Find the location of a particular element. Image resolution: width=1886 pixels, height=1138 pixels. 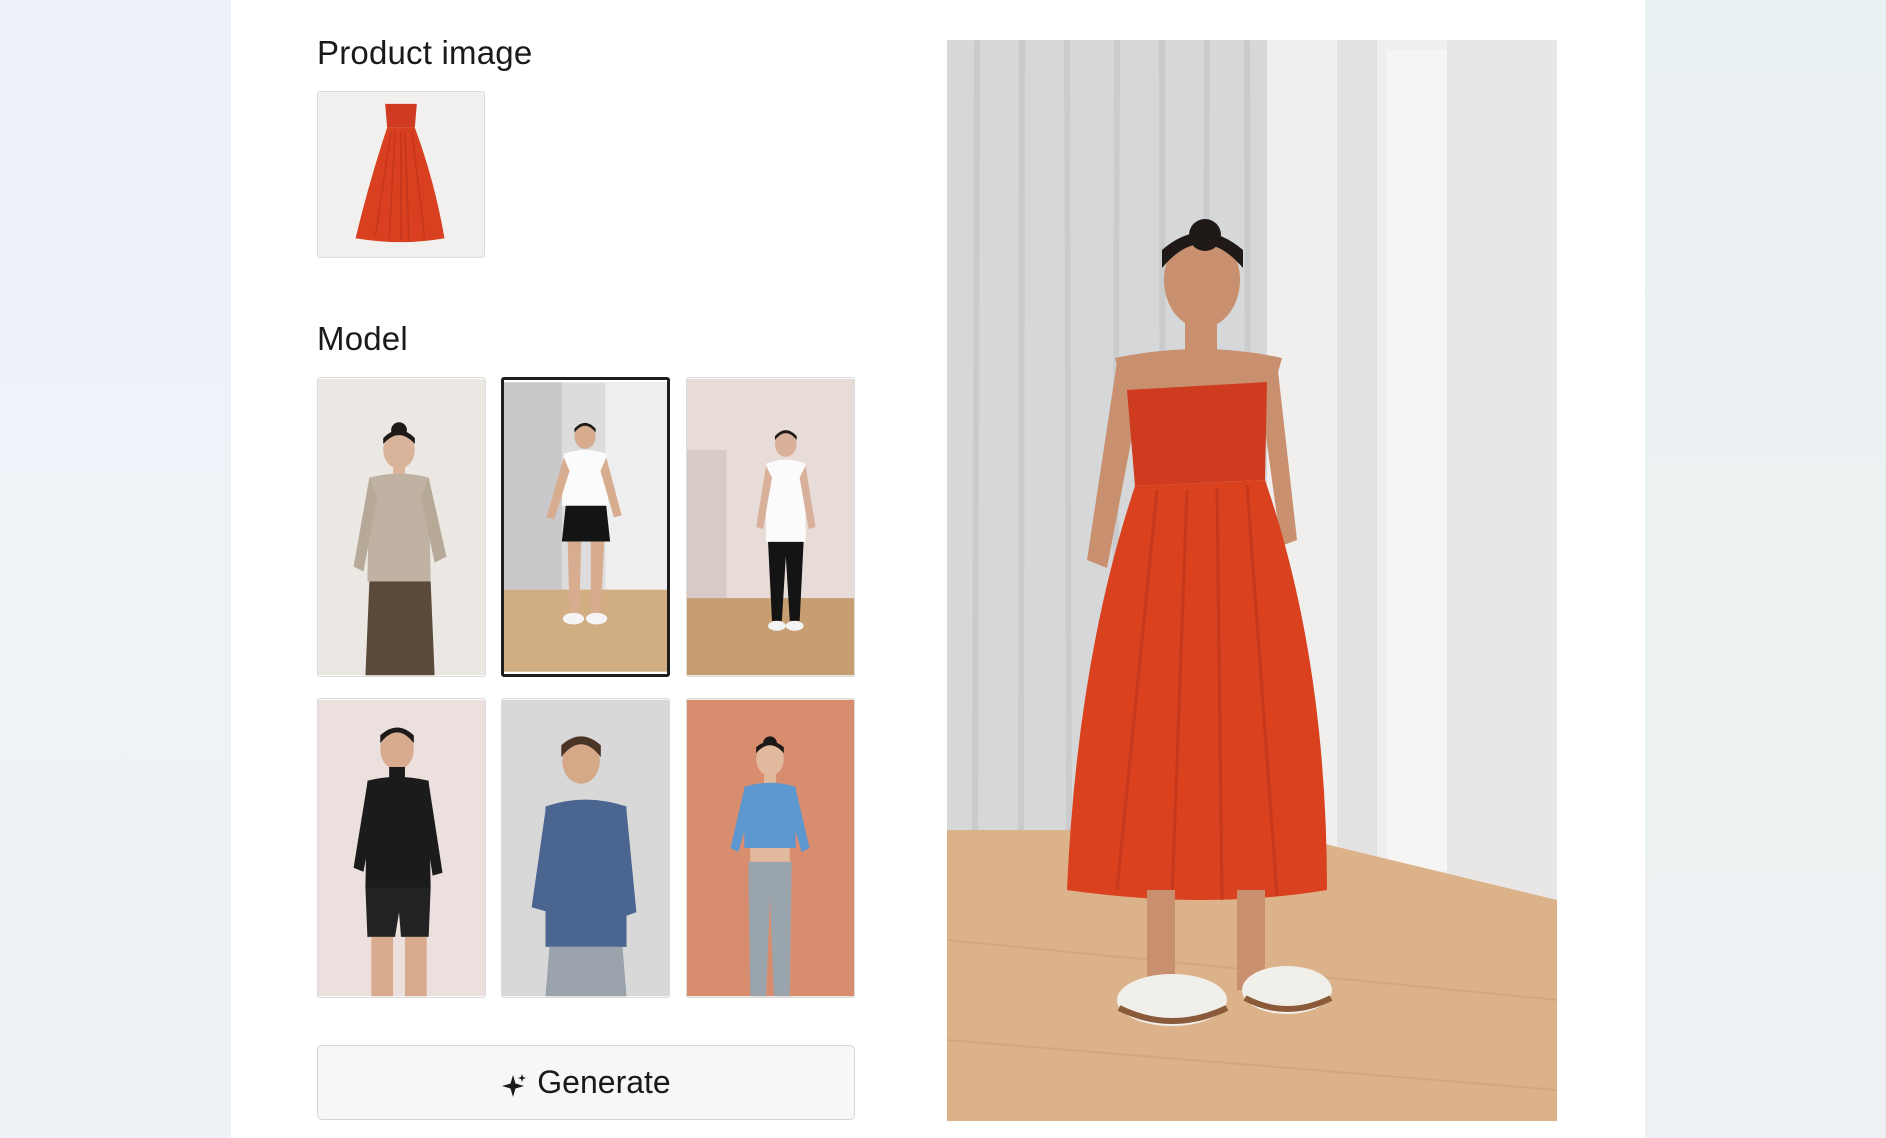

product-image-thumbnail is located at coordinates (401, 174).